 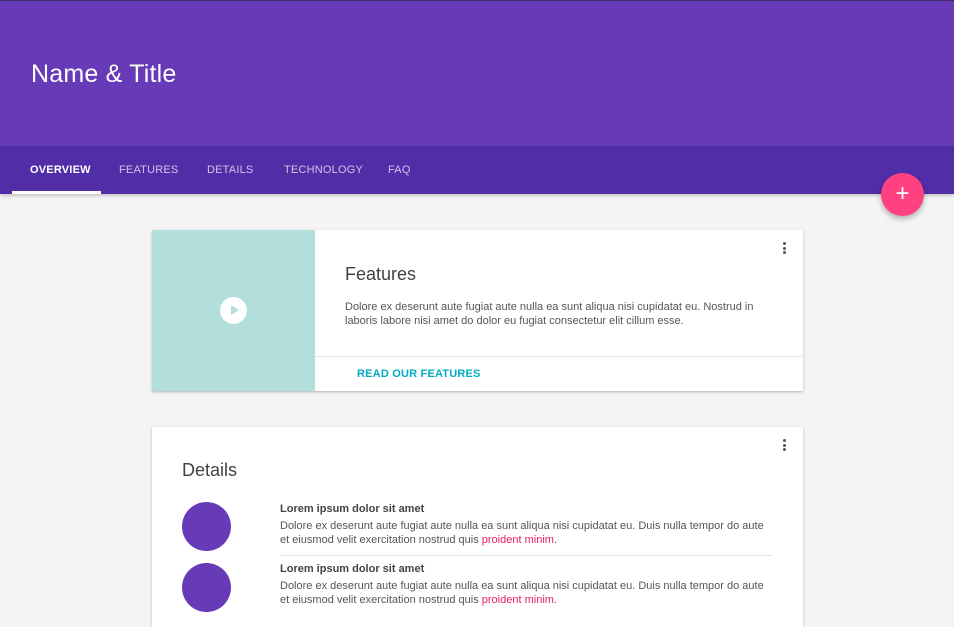 I want to click on features-media, so click(x=233, y=310).